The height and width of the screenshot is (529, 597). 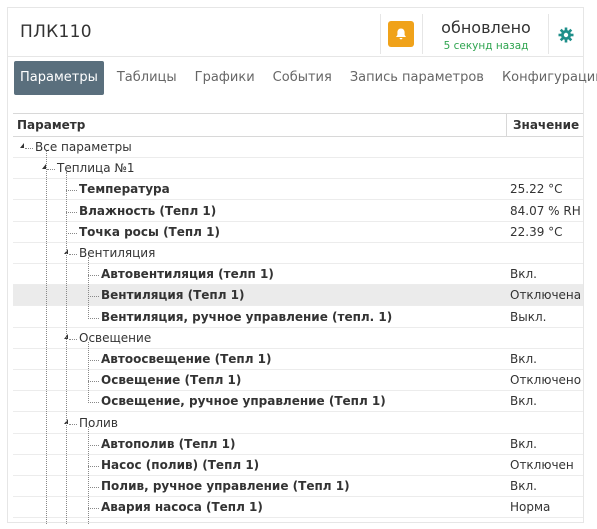 I want to click on table-row: Полив, ручное управление (Тепл 1) Вкл., so click(x=298, y=487).